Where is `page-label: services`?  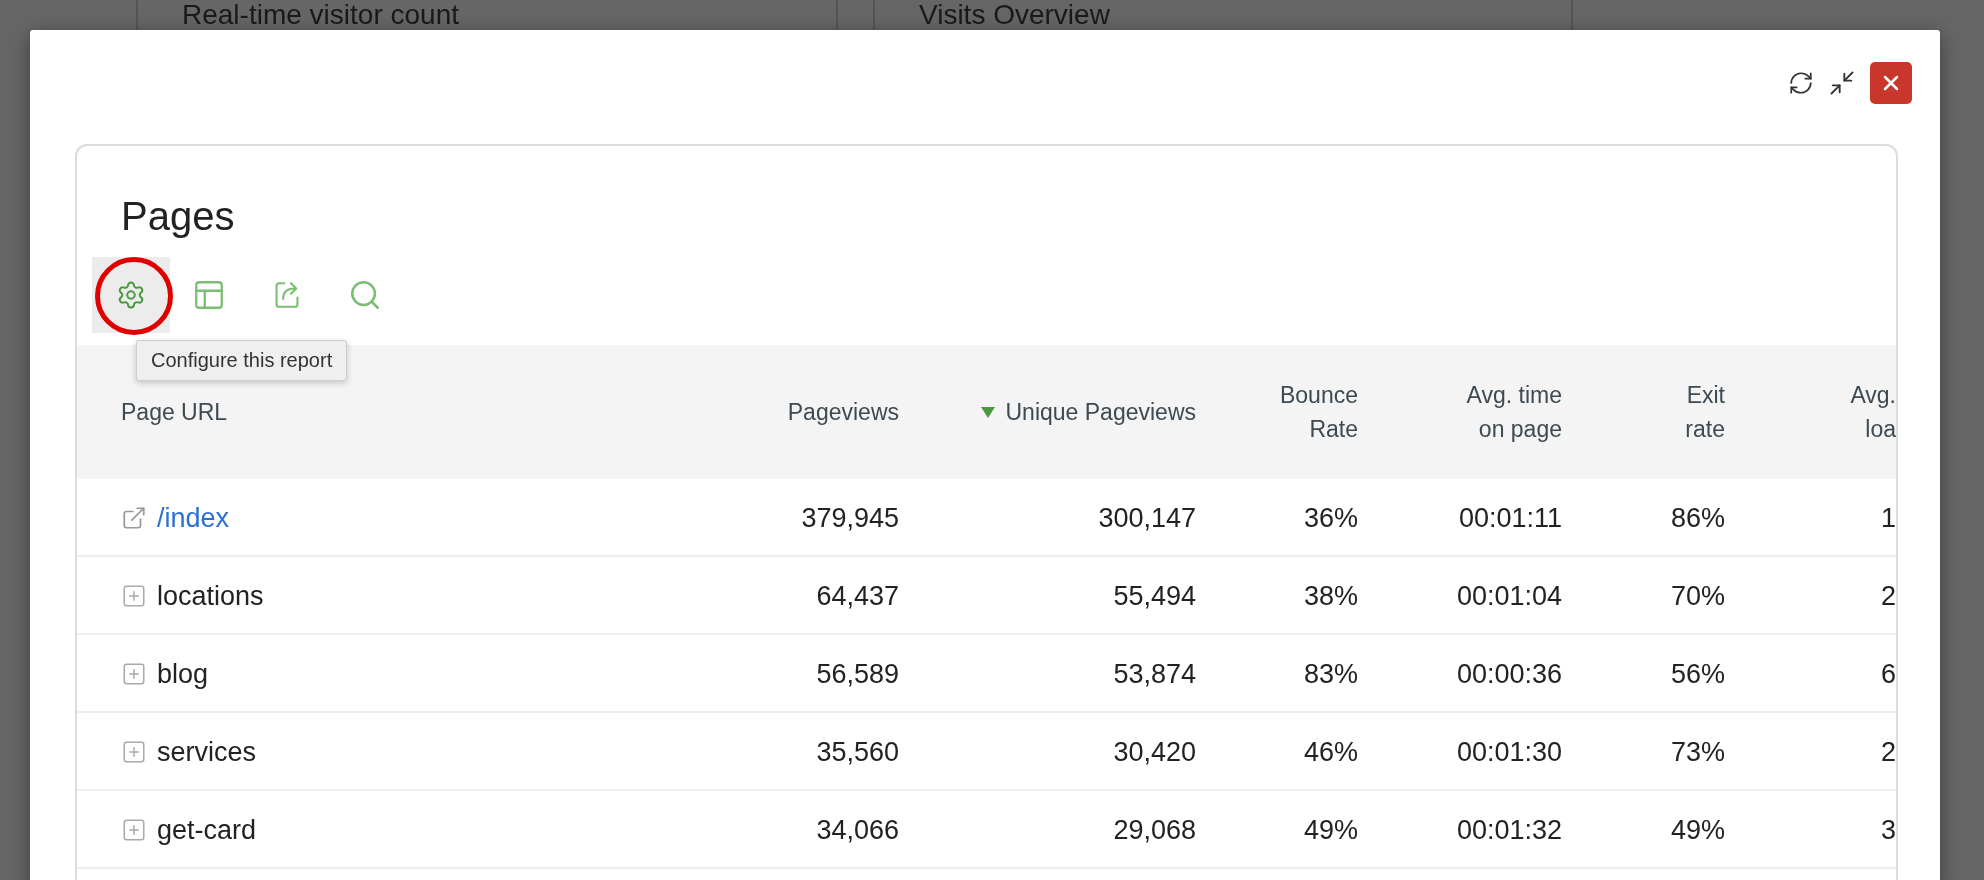
page-label: services is located at coordinates (207, 752).